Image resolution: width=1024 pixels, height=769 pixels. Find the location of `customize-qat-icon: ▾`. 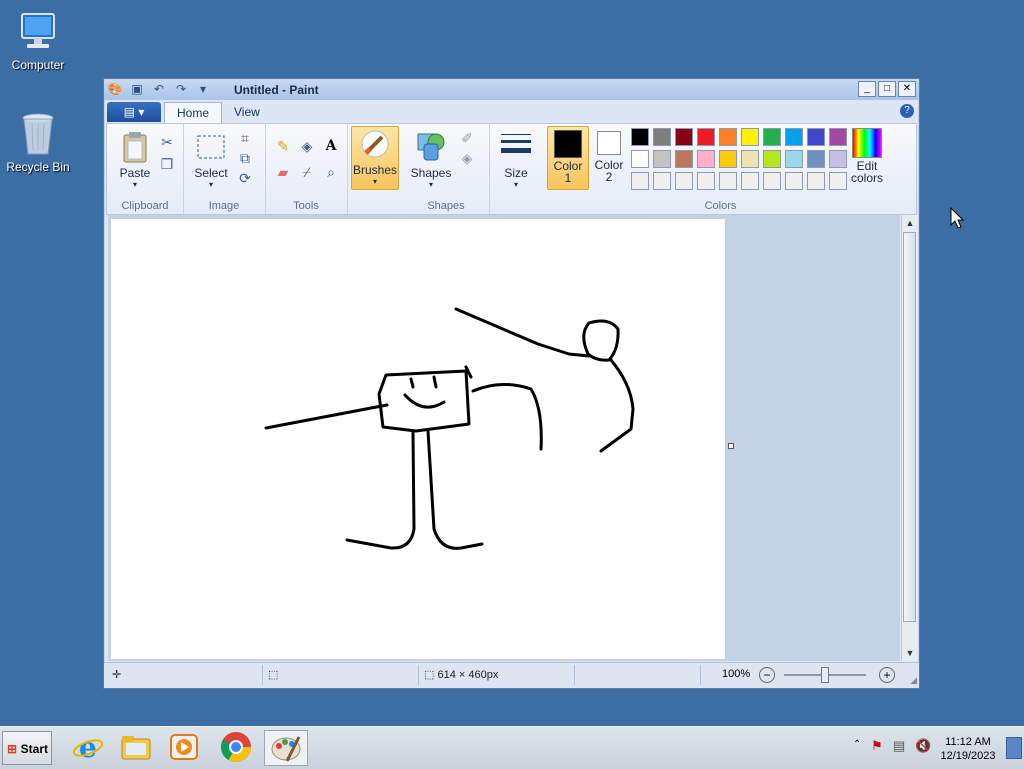

customize-qat-icon: ▾ is located at coordinates (203, 89).